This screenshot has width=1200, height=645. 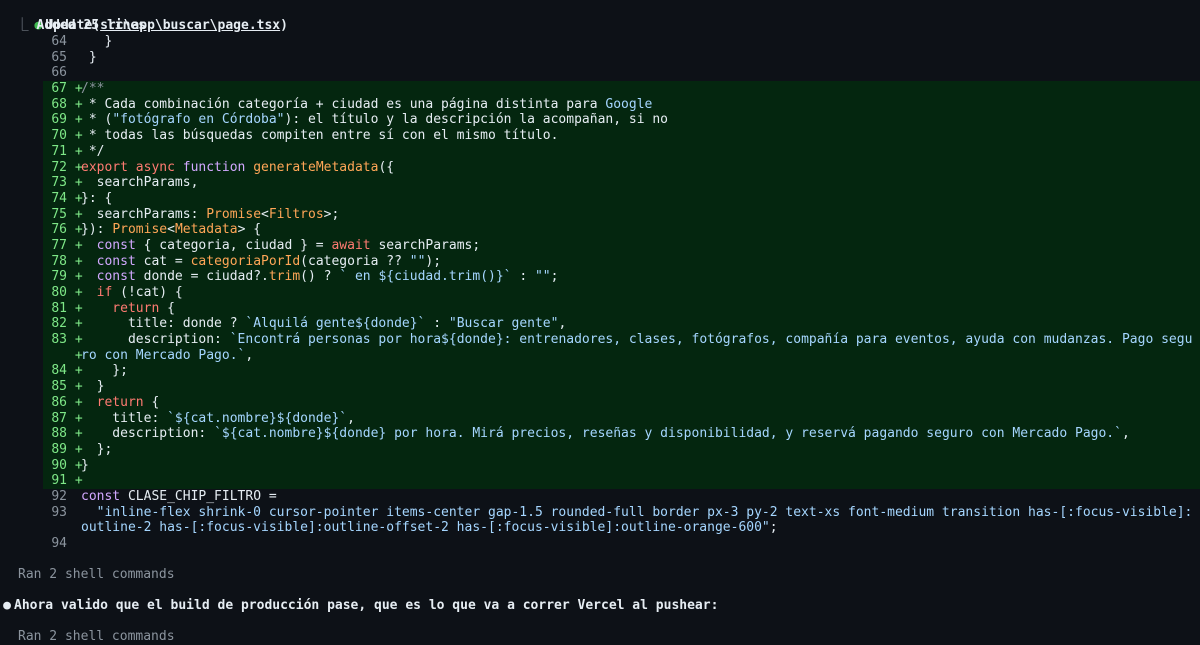 What do you see at coordinates (59, 481) in the screenshot?
I see `line-number: 91` at bounding box center [59, 481].